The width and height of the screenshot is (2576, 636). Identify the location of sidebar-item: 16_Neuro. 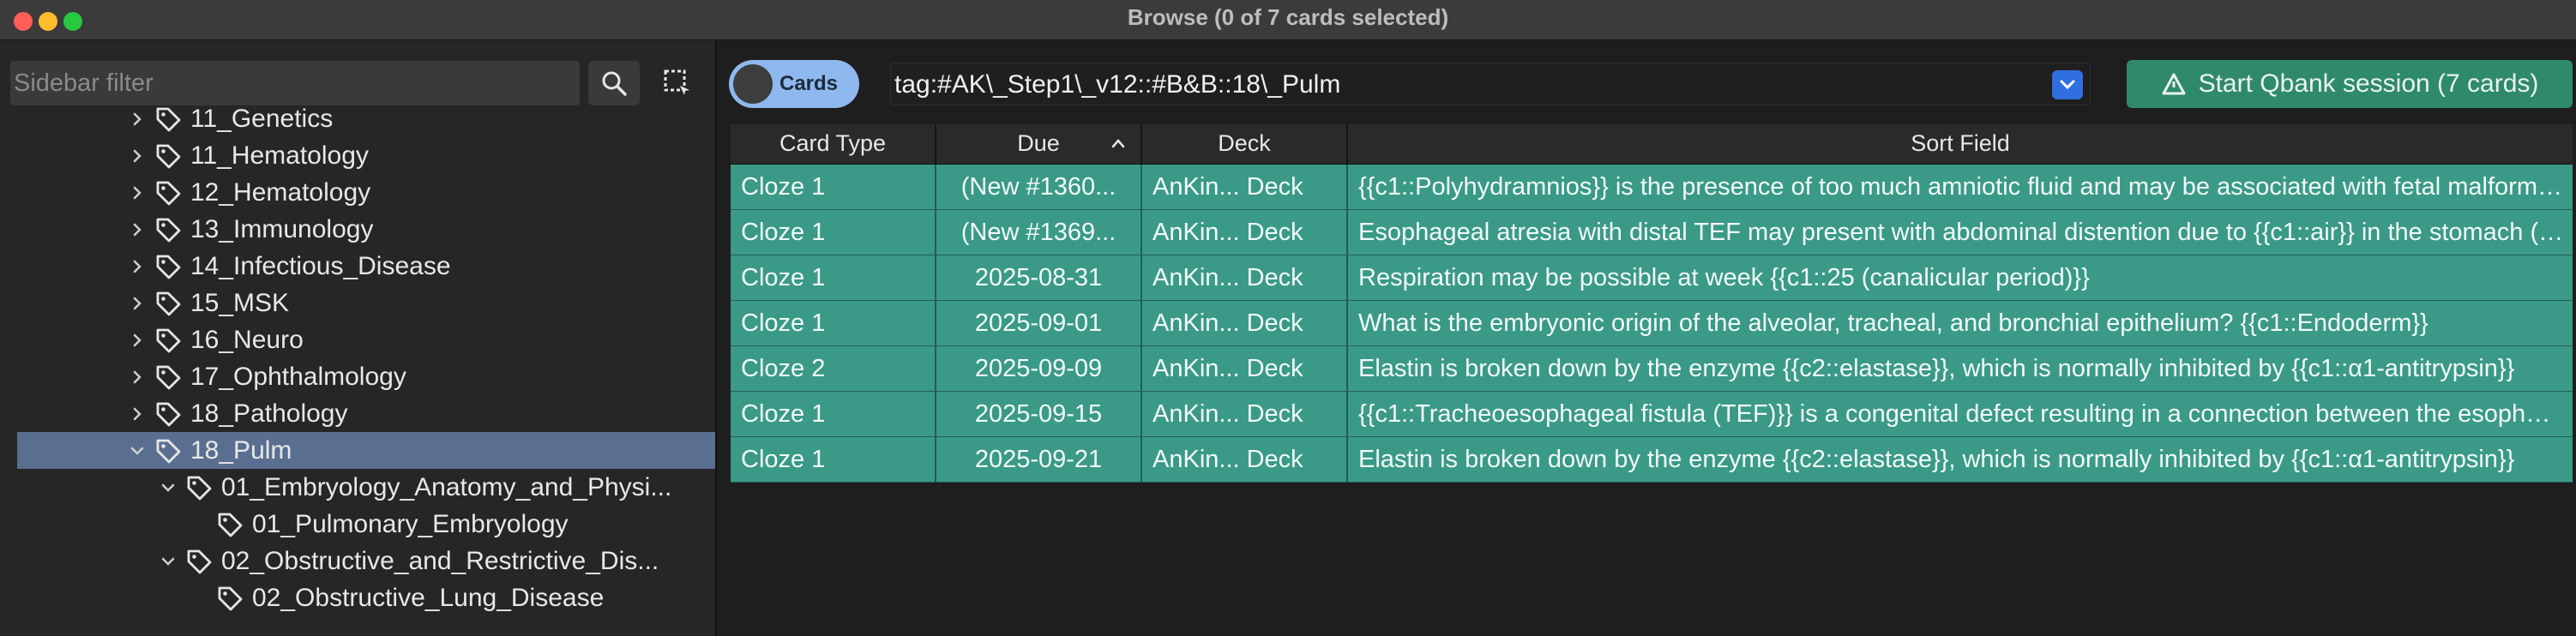
(366, 339).